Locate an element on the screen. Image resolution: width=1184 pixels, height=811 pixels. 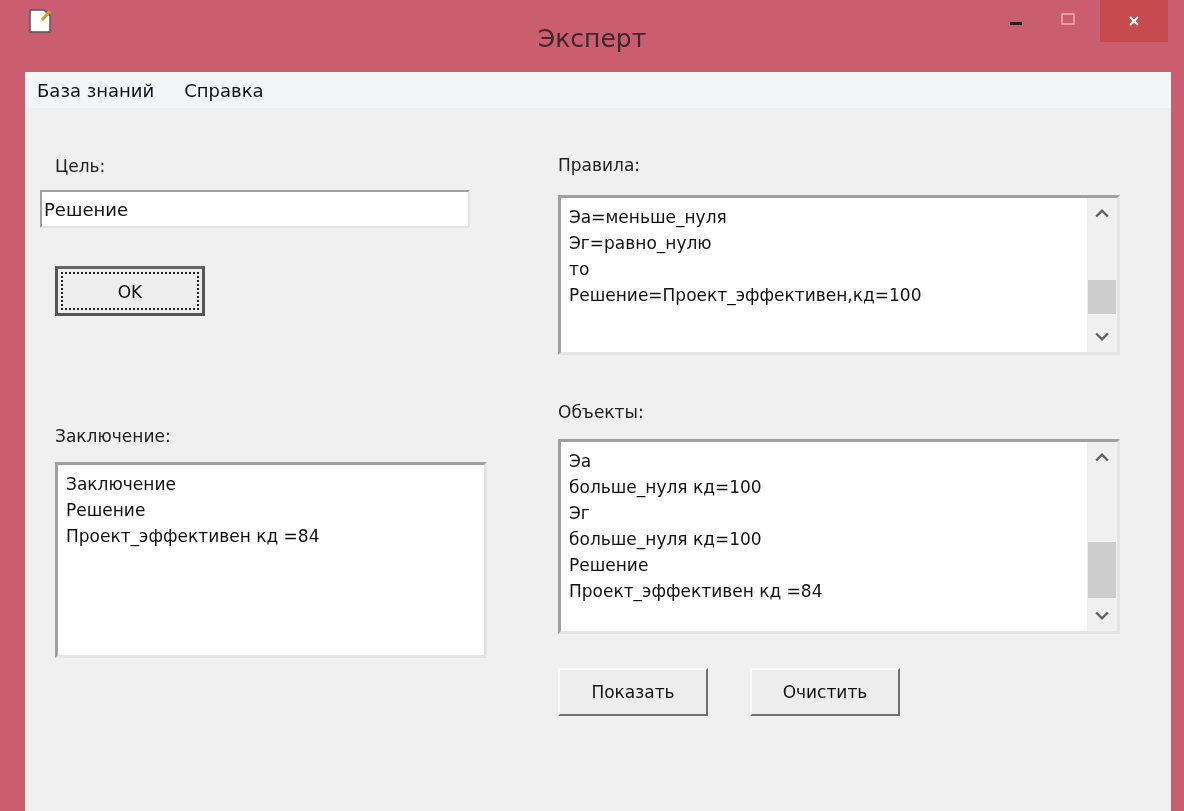
rules-label: Правила: is located at coordinates (599, 165).